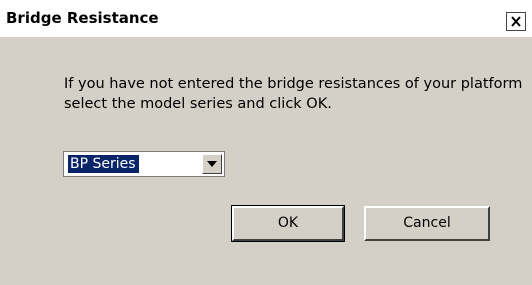 The image size is (532, 285). I want to click on chevron-down-icon, so click(212, 164).